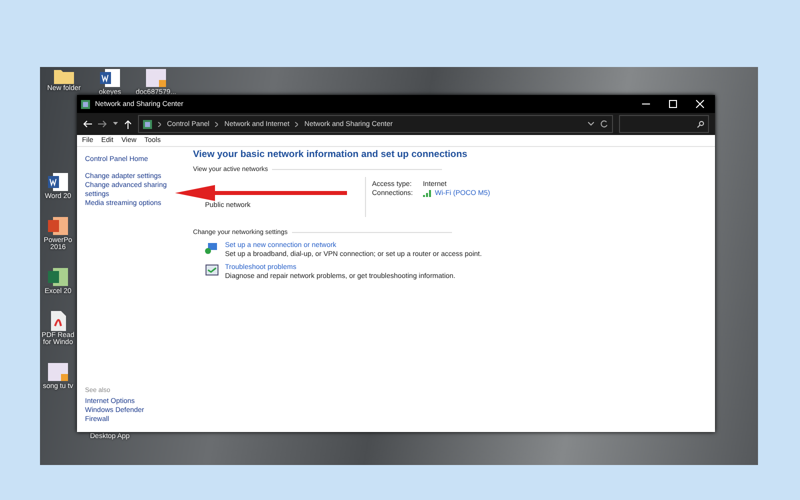 This screenshot has width=800, height=500. I want to click on search-field, so click(664, 124).